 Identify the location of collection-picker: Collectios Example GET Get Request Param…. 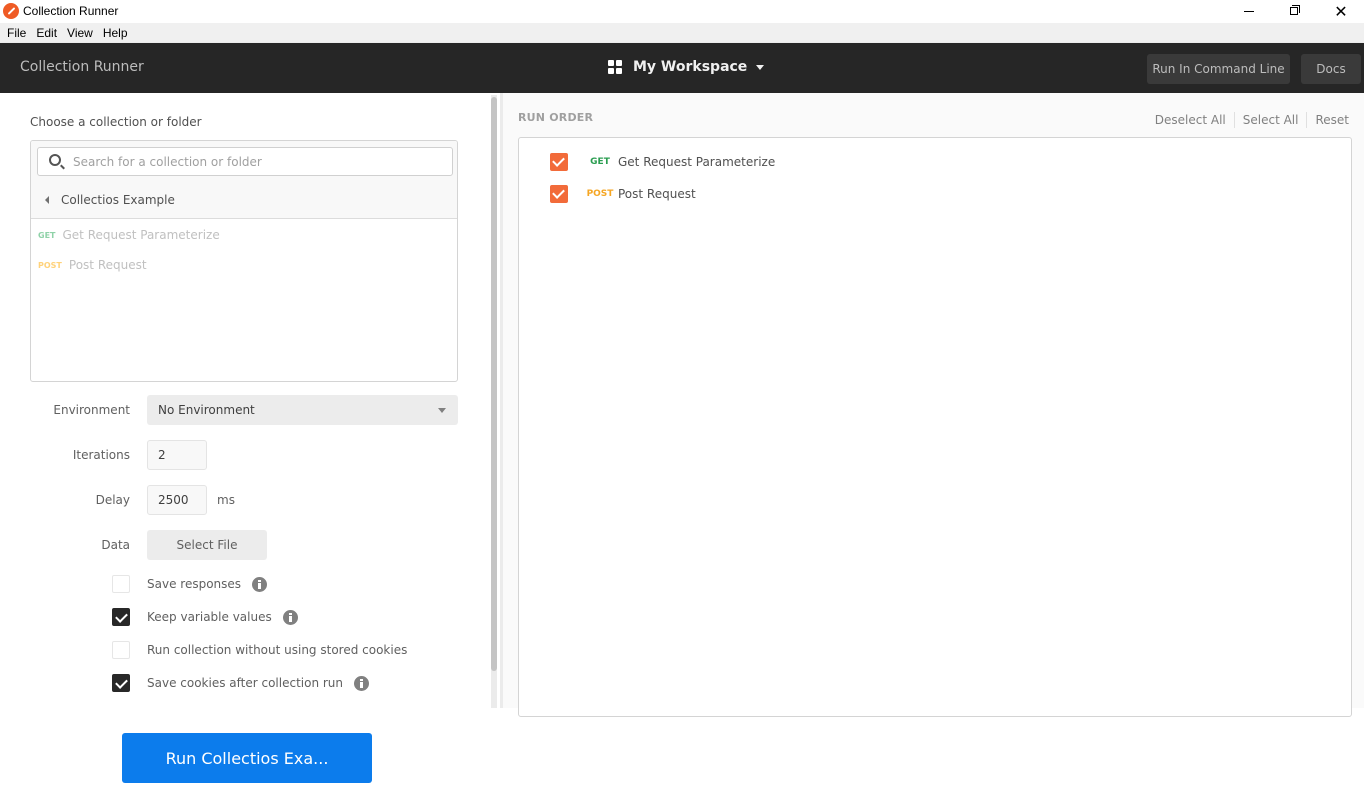
(244, 261).